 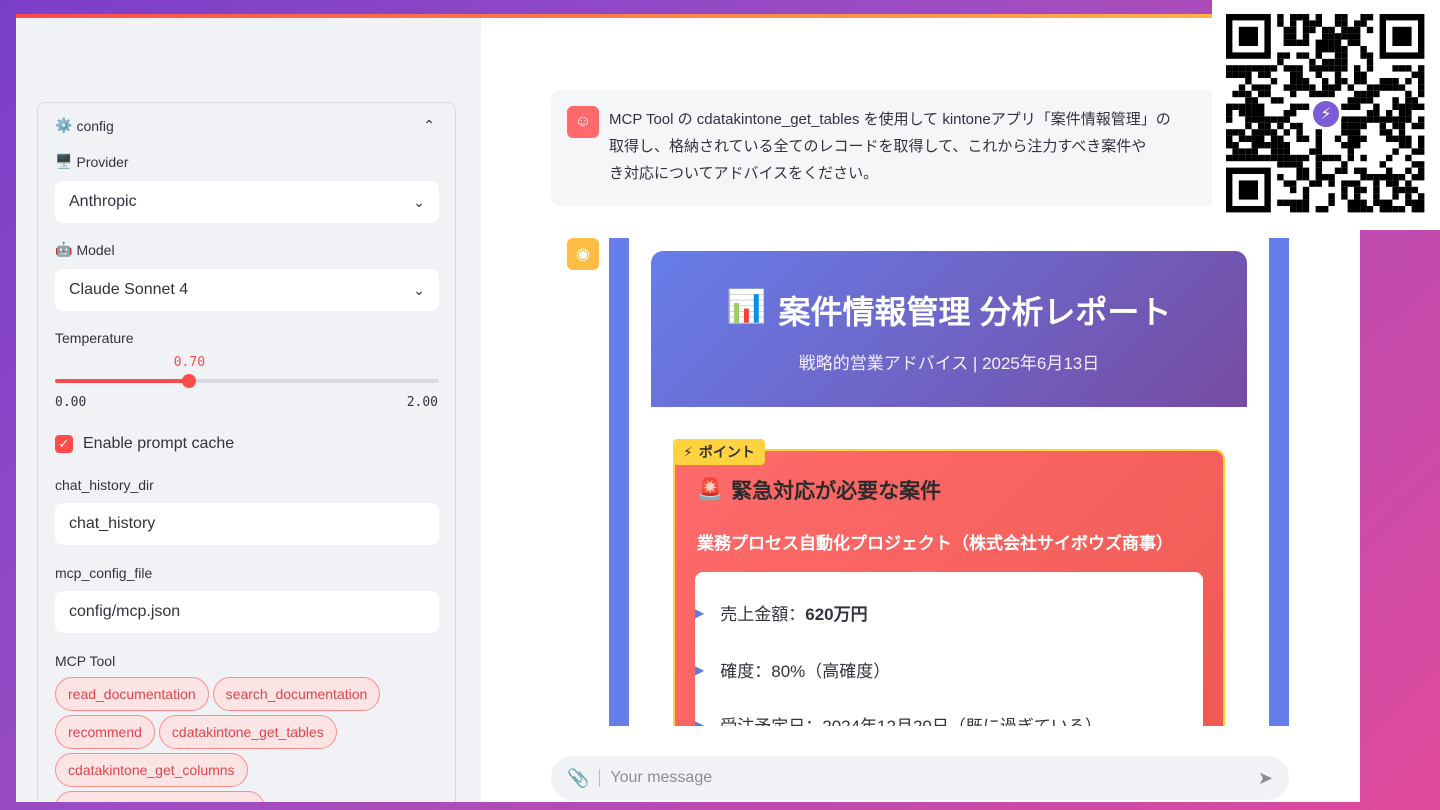 I want to click on mcp-config-file-input: config/mcp.json, so click(x=247, y=612).